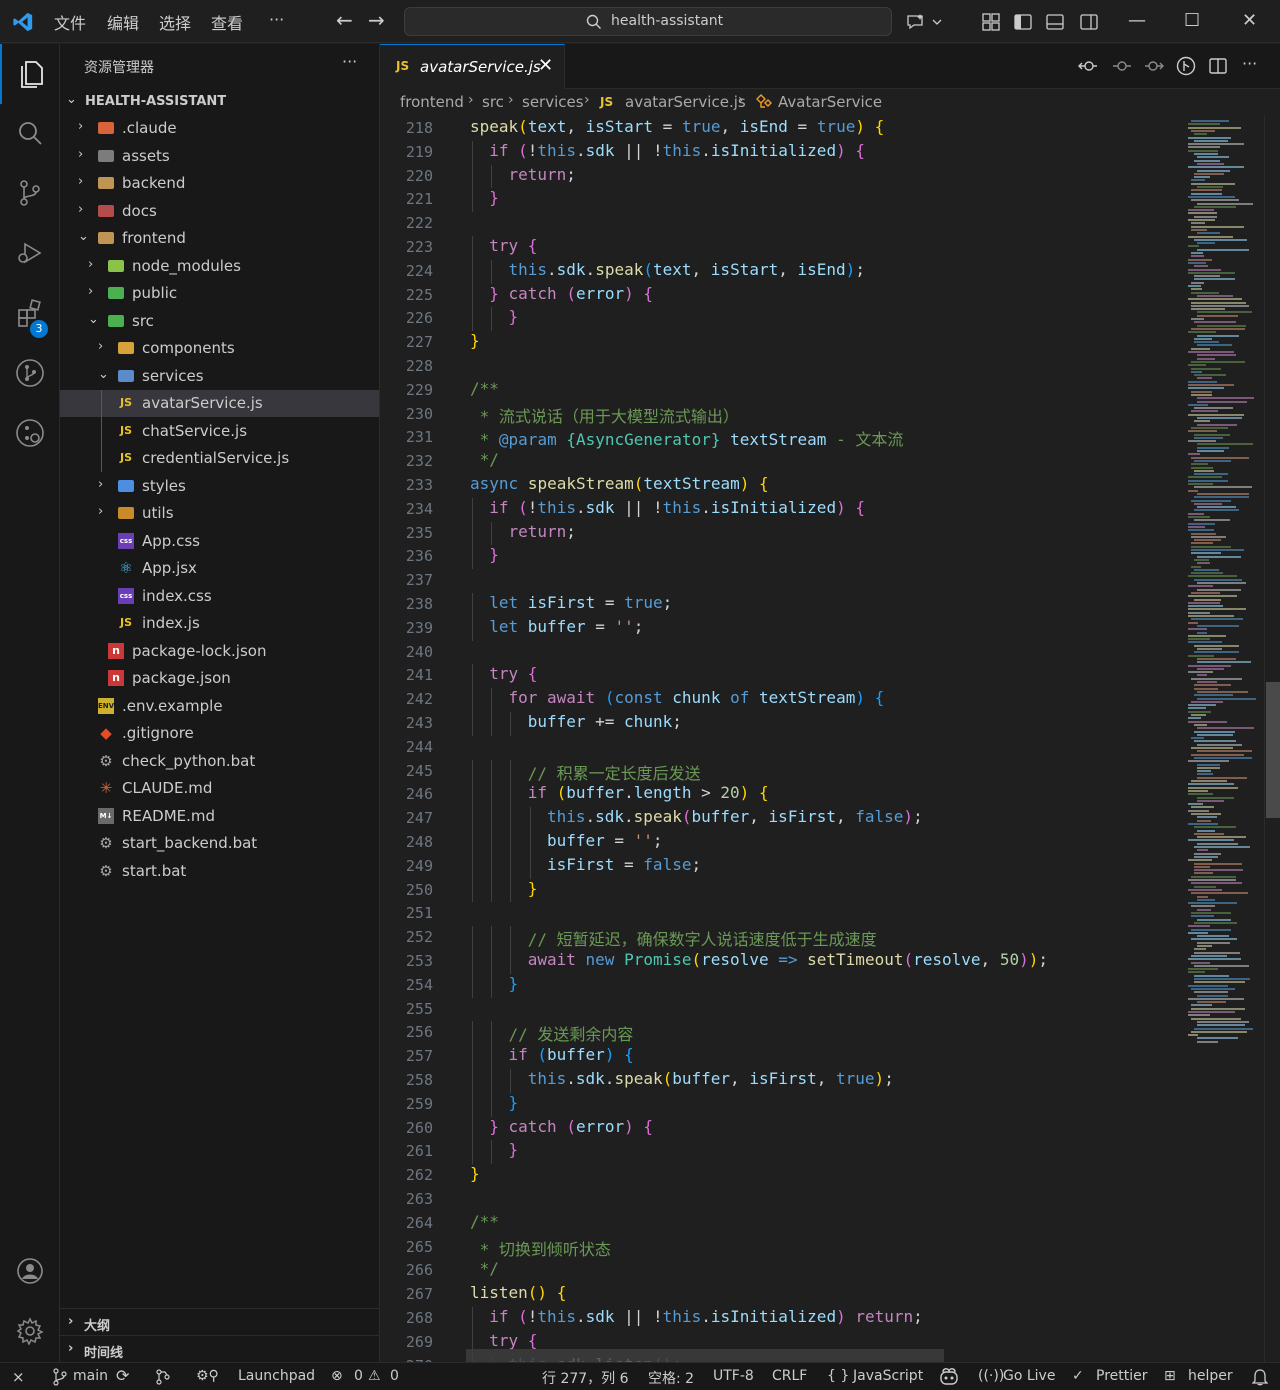 This screenshot has height=1390, width=1280. I want to click on tree-item: › styles, so click(219, 486).